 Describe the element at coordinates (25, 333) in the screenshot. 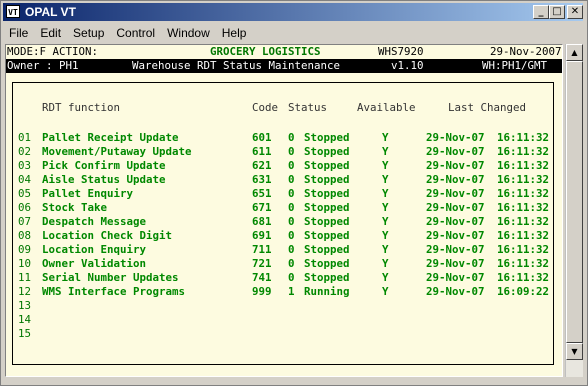

I see `row-number: 15` at that location.